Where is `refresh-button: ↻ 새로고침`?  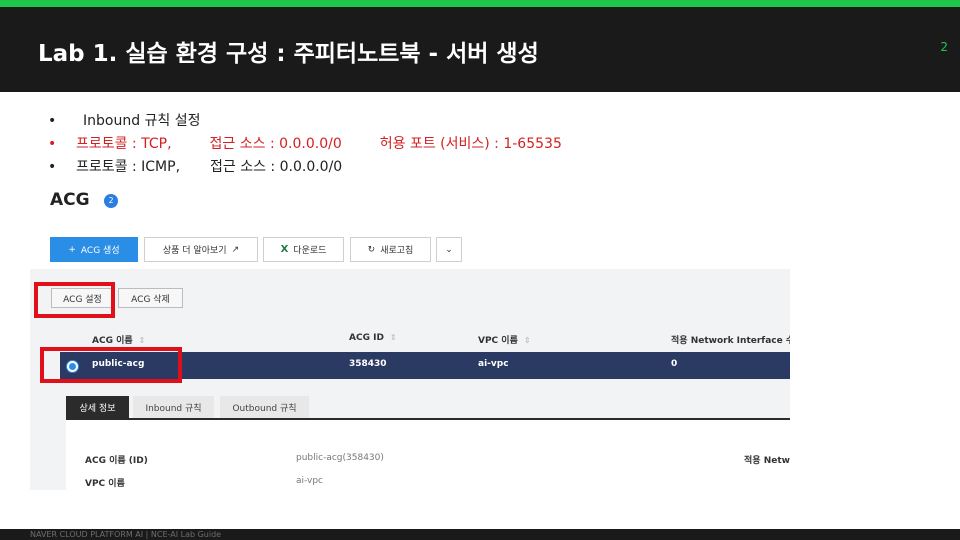
refresh-button: ↻ 새로고침 is located at coordinates (390, 249).